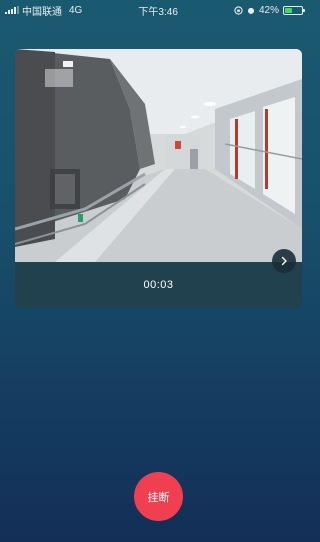 This screenshot has width=320, height=542. Describe the element at coordinates (158, 496) in the screenshot. I see `hangup-button: 挂断` at that location.